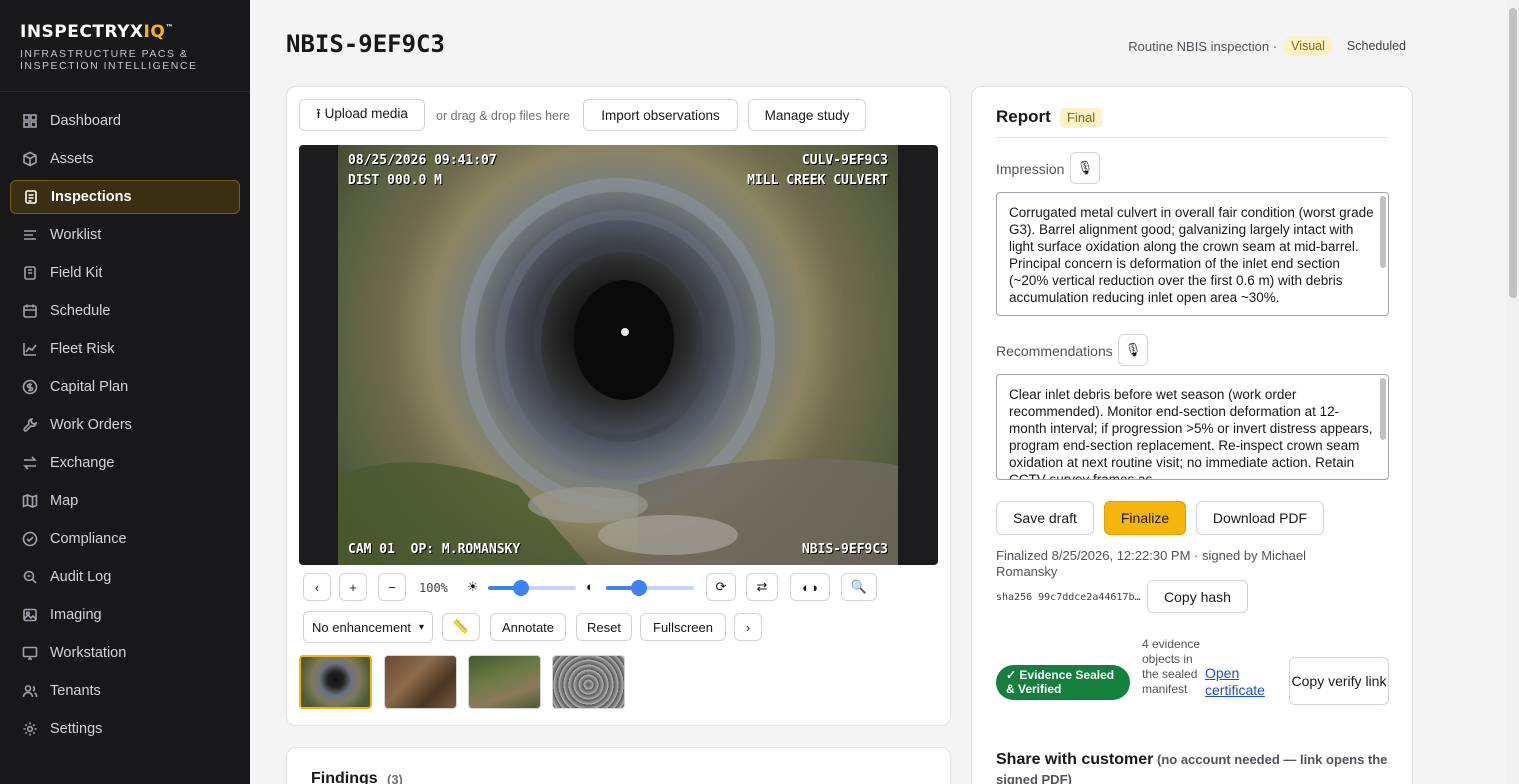 This screenshot has height=784, width=1519. I want to click on next-frame-button: ›, so click(748, 627).